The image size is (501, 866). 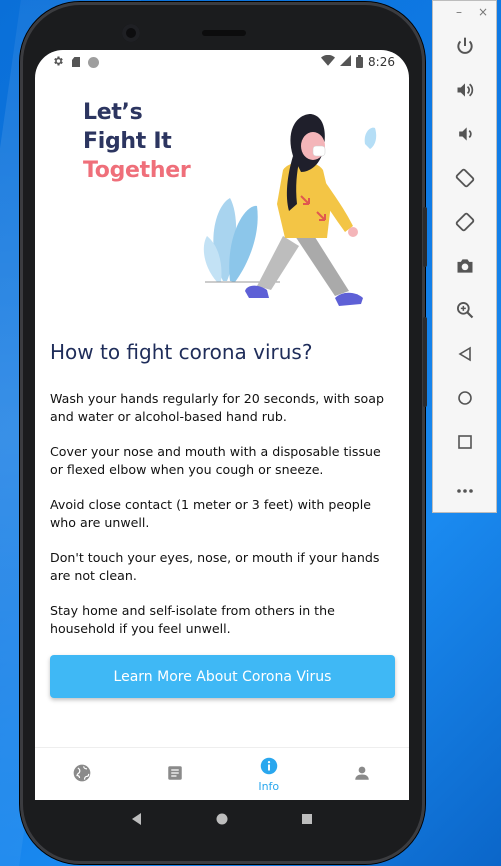 I want to click on more-tool, so click(x=464, y=488).